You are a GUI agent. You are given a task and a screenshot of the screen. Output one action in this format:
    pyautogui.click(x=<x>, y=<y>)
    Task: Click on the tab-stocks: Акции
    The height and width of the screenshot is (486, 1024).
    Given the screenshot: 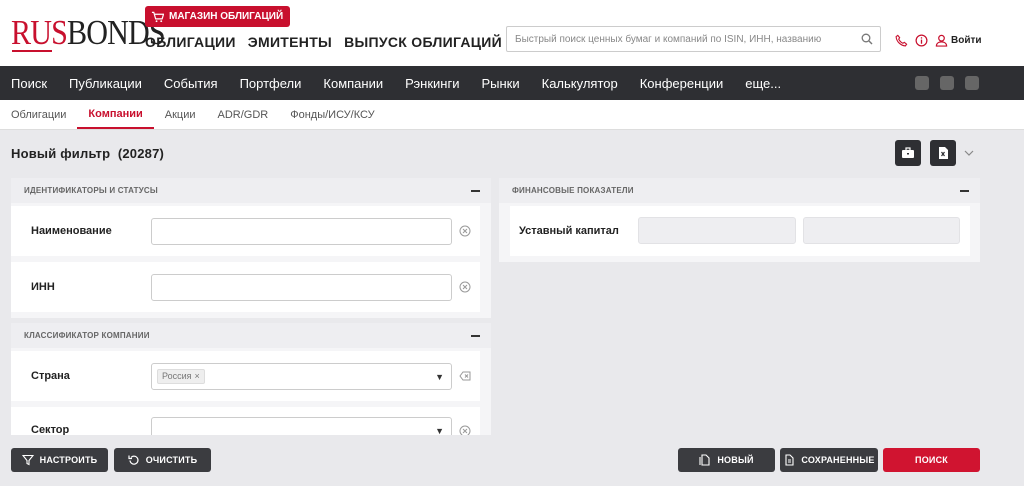 What is the action you would take?
    pyautogui.click(x=180, y=114)
    